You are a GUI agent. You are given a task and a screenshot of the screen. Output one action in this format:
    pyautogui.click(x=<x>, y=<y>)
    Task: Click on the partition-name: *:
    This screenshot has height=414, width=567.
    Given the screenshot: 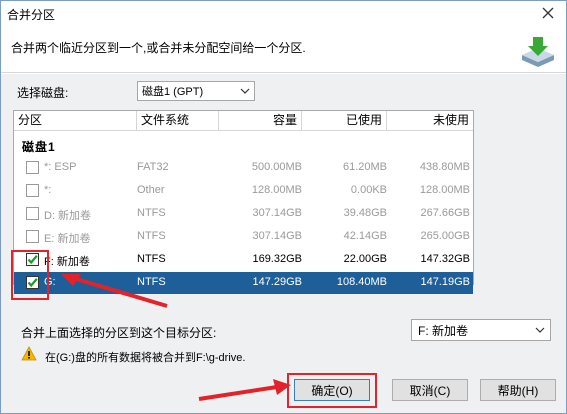 What is the action you would take?
    pyautogui.click(x=48, y=190)
    